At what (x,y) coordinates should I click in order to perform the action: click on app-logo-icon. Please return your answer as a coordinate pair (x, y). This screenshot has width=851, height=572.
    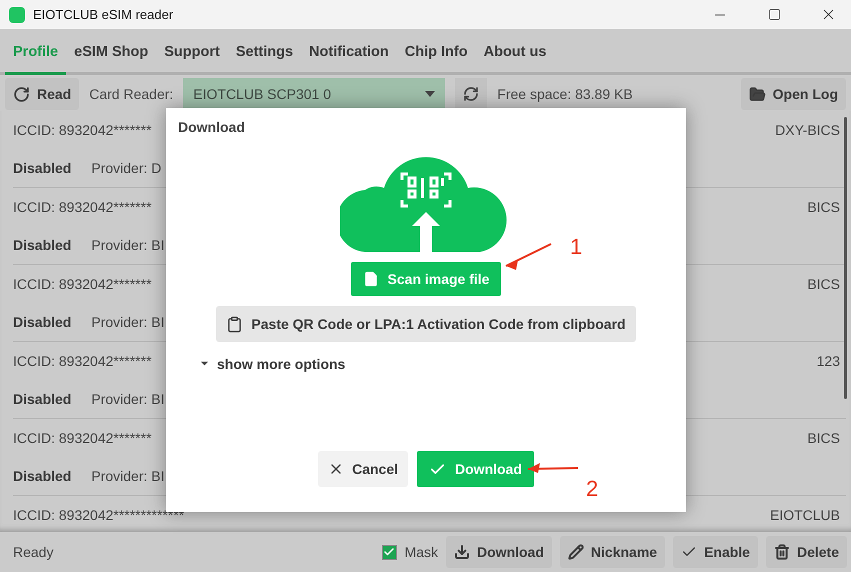
    Looking at the image, I should click on (17, 14).